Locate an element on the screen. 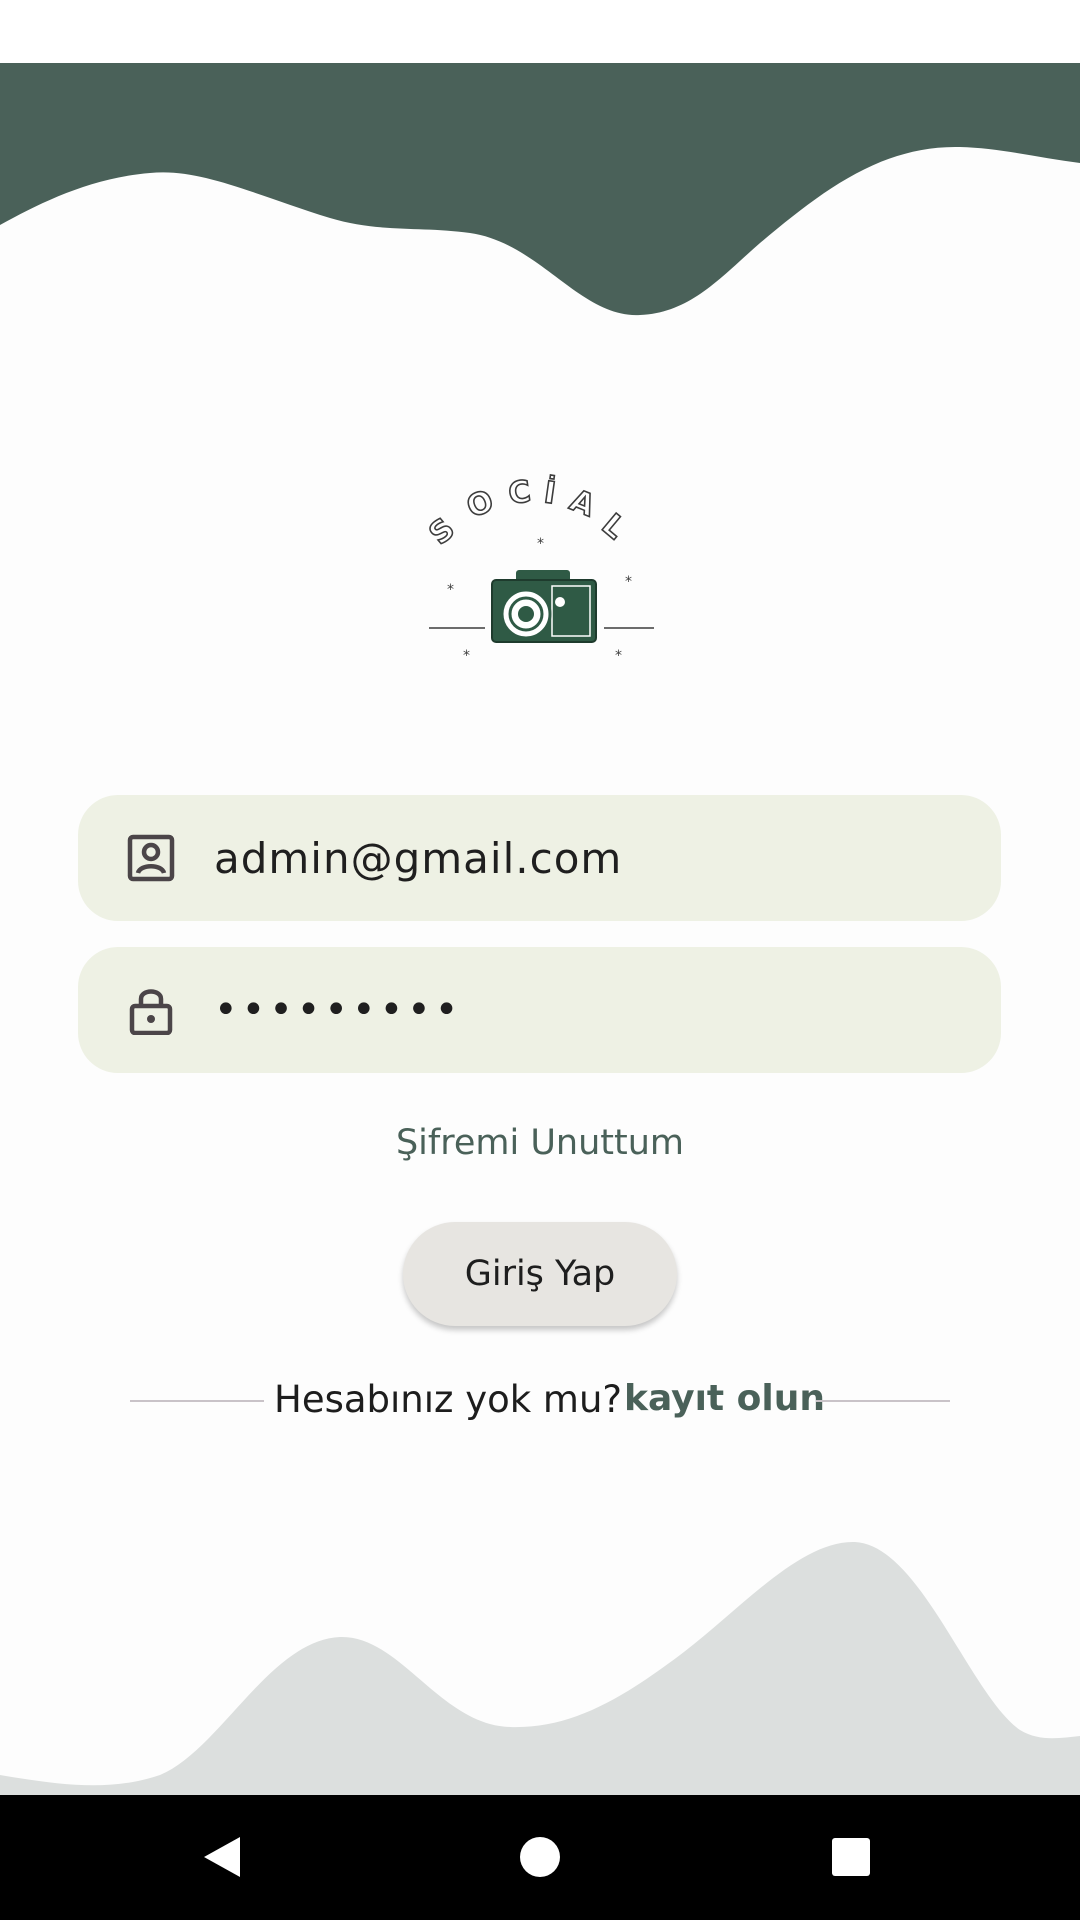 The height and width of the screenshot is (1920, 1080). login-button: Giriş Yap is located at coordinates (540, 1274).